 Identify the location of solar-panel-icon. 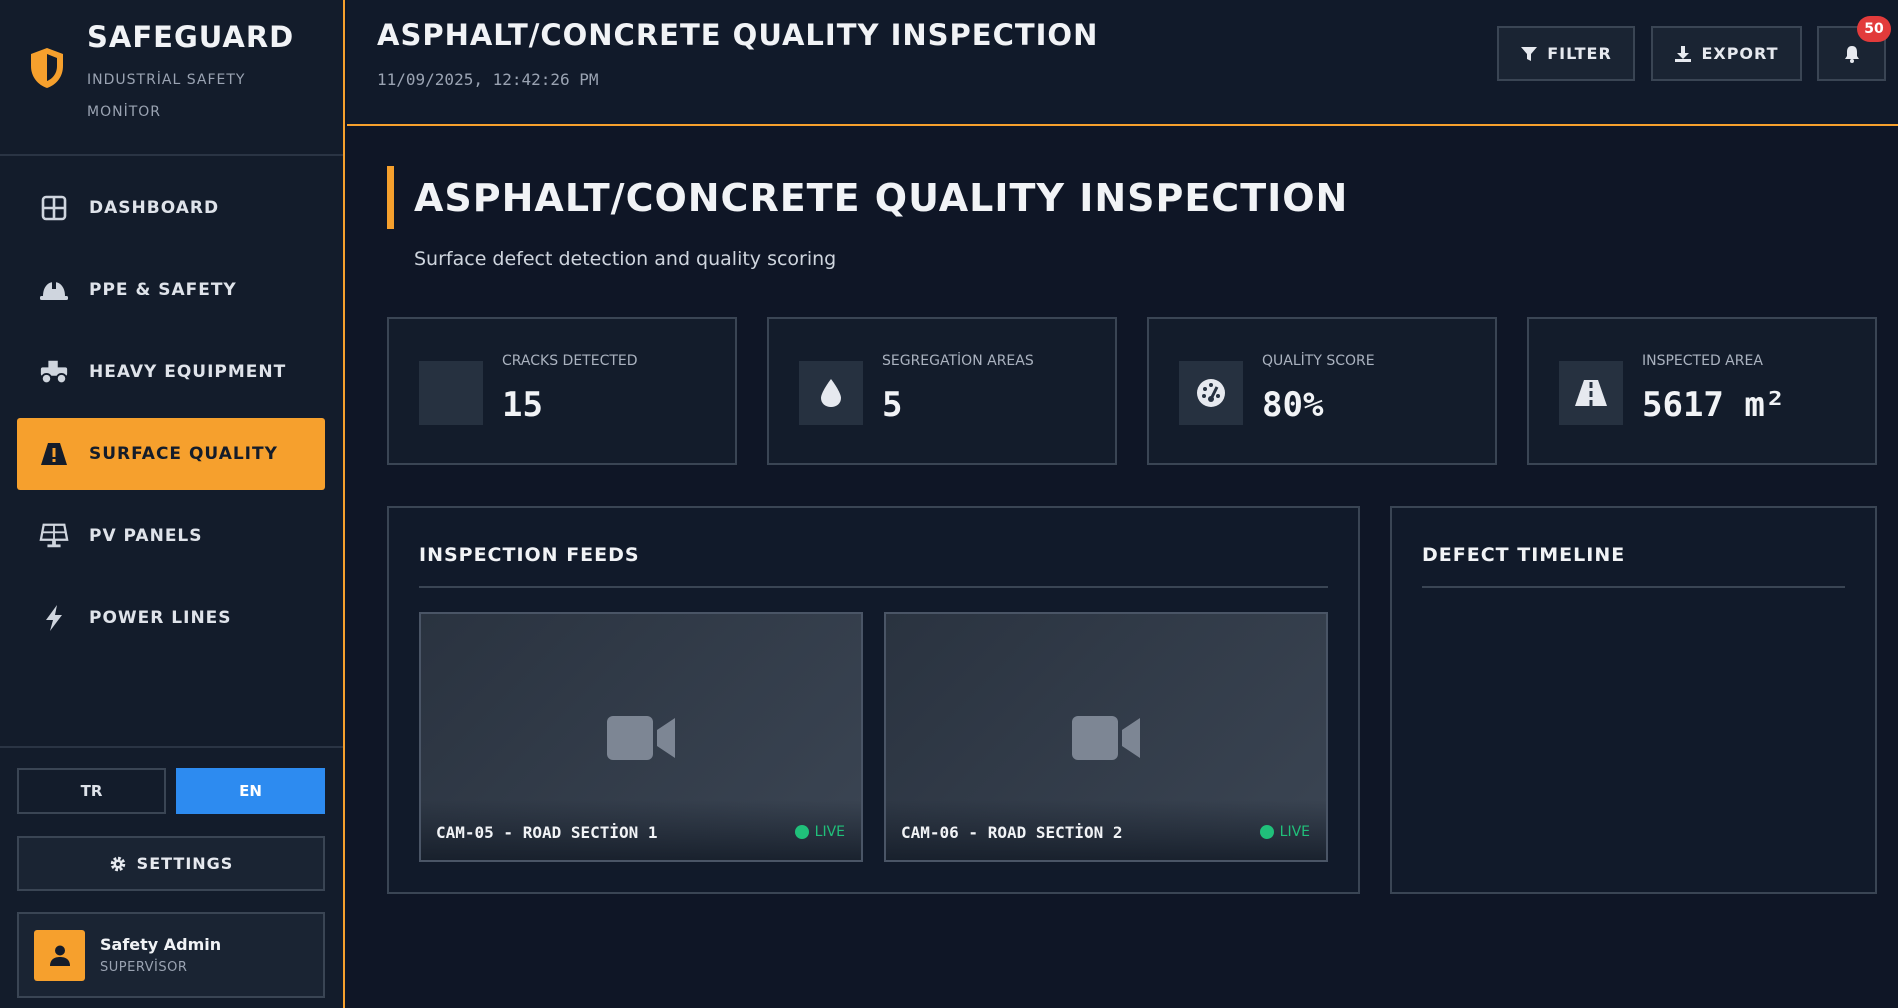
(54, 536).